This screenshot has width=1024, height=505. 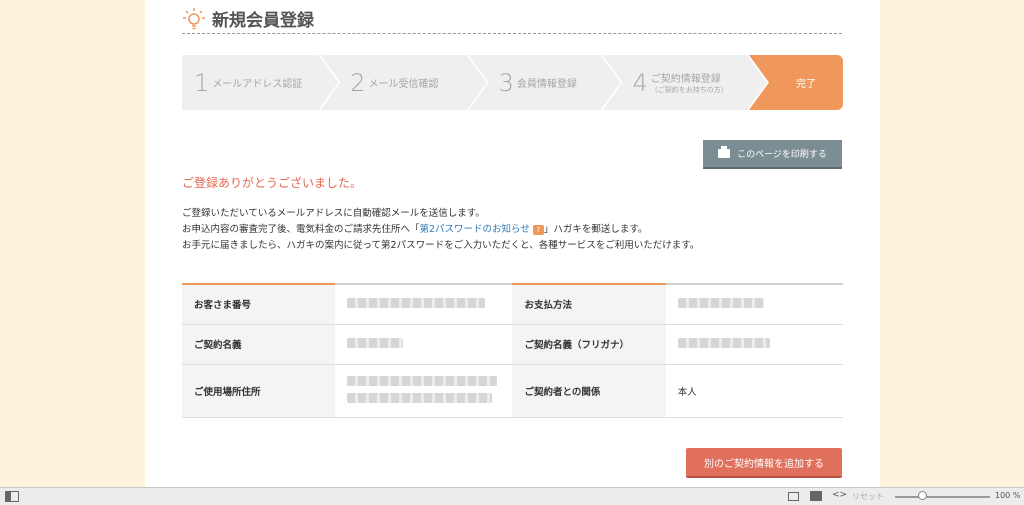 I want to click on help-icon: ?, so click(x=538, y=229).